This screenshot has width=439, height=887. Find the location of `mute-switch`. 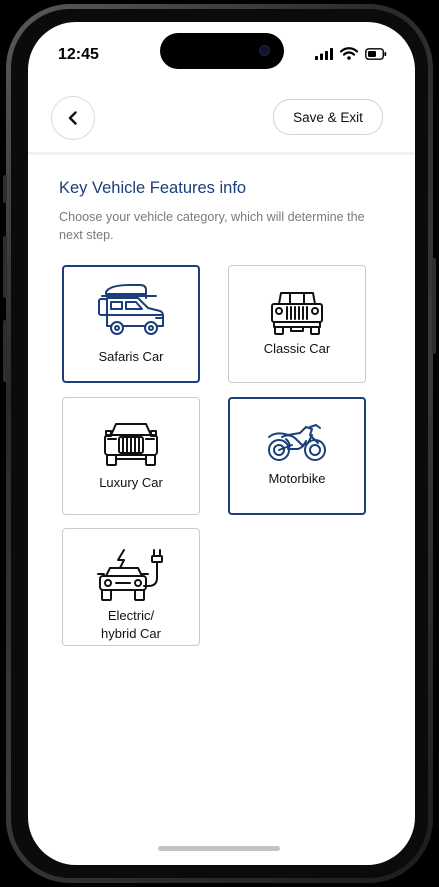

mute-switch is located at coordinates (5, 189).